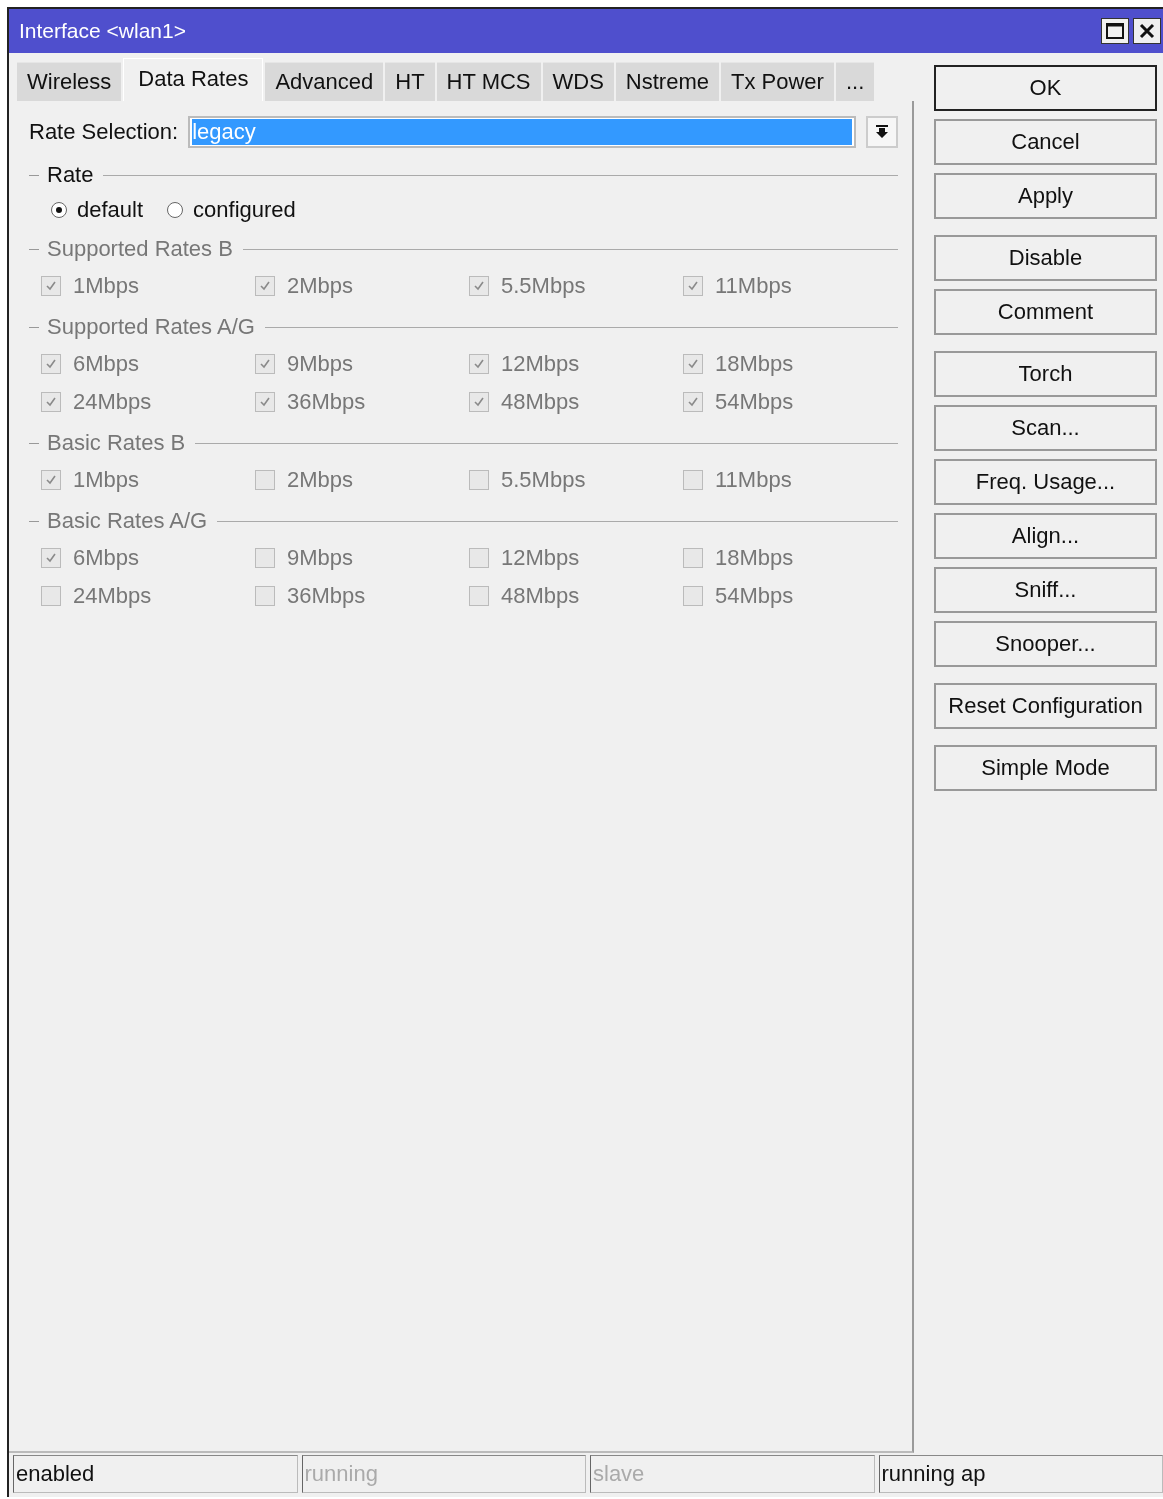  I want to click on tab: Data Rates, so click(193, 79).